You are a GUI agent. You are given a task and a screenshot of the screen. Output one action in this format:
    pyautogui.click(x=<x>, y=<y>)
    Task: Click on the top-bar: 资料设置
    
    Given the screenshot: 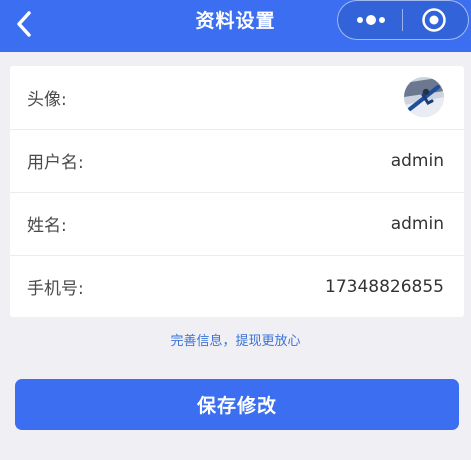 What is the action you would take?
    pyautogui.click(x=235, y=26)
    